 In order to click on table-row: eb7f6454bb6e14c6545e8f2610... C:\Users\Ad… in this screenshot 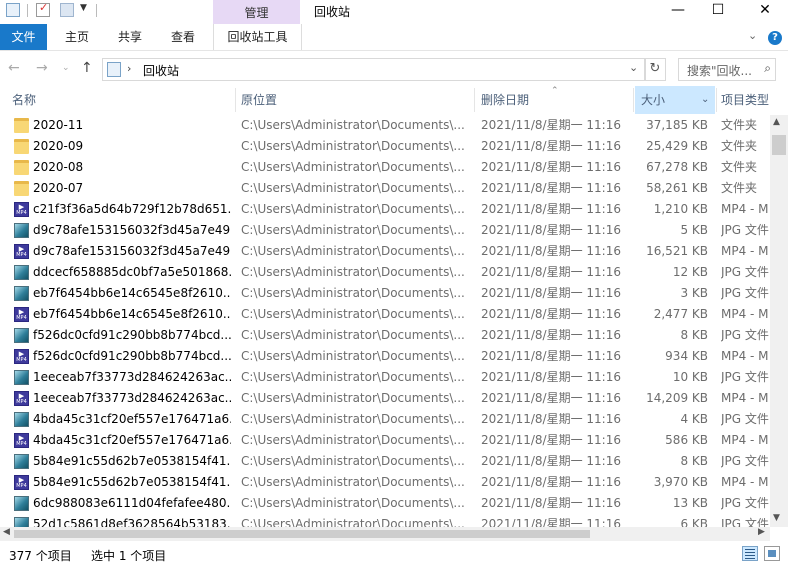, I will do `click(385, 293)`.